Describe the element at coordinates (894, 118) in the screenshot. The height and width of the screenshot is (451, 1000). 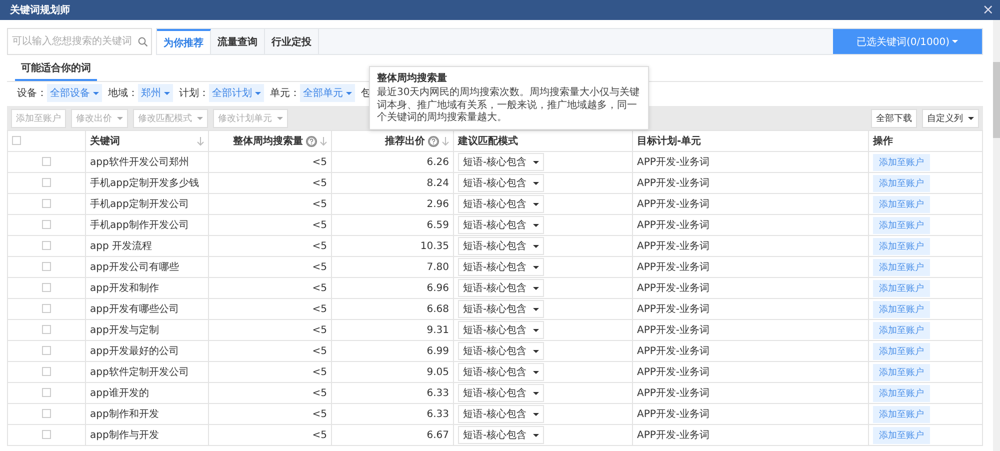
I see `toolbar-button: 全部下载` at that location.